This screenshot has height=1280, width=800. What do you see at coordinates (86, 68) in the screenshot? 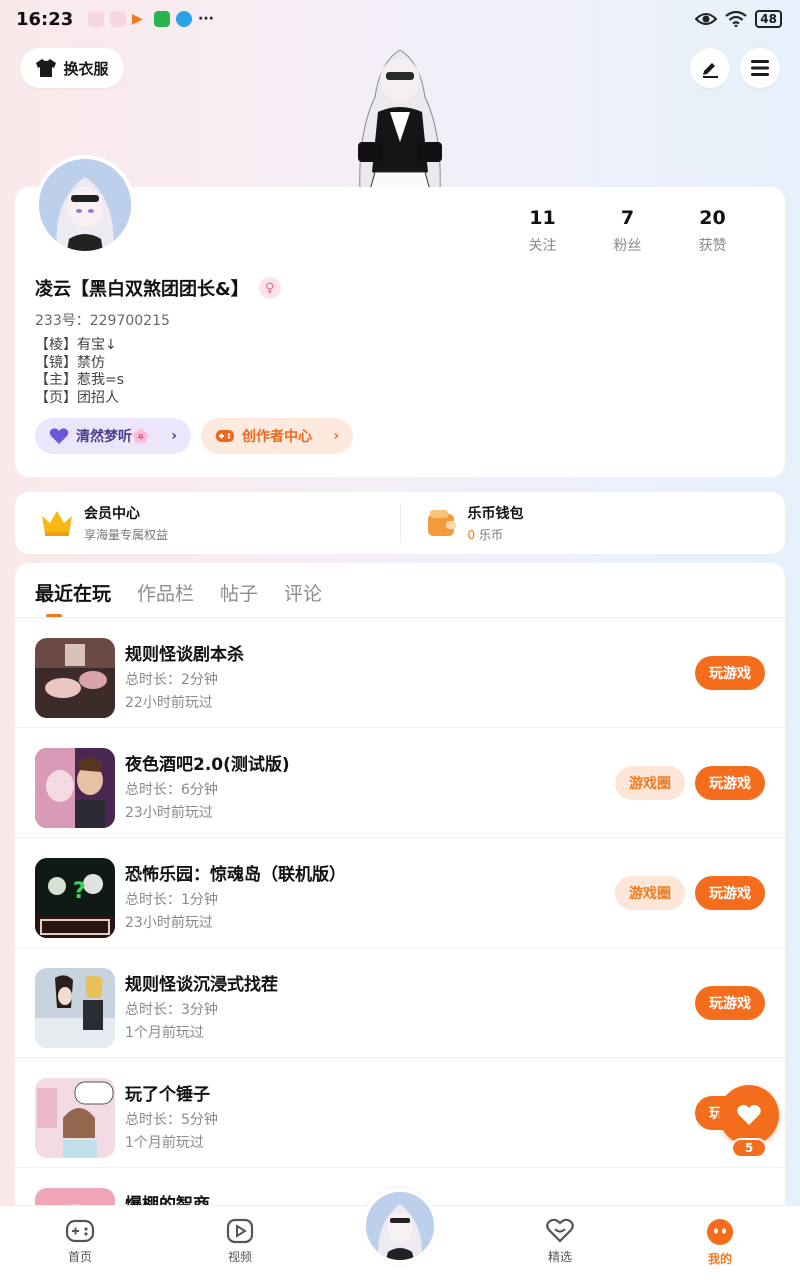
I see `change-outfit-label: 换衣服` at bounding box center [86, 68].